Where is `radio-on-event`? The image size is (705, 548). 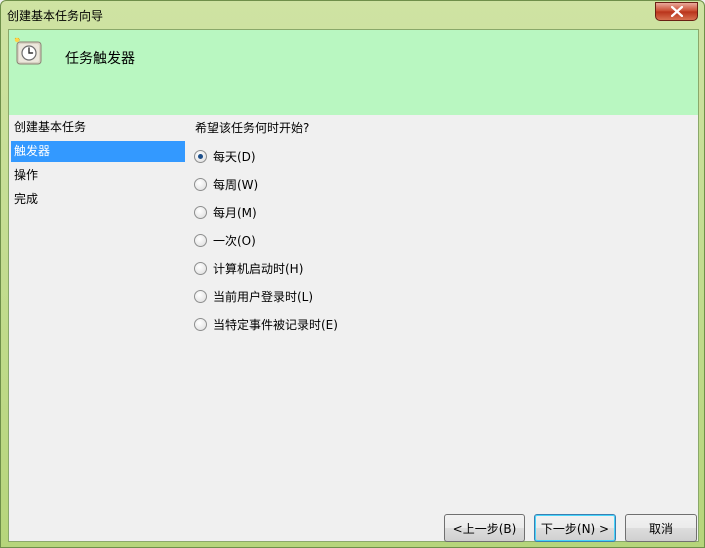 radio-on-event is located at coordinates (200, 324).